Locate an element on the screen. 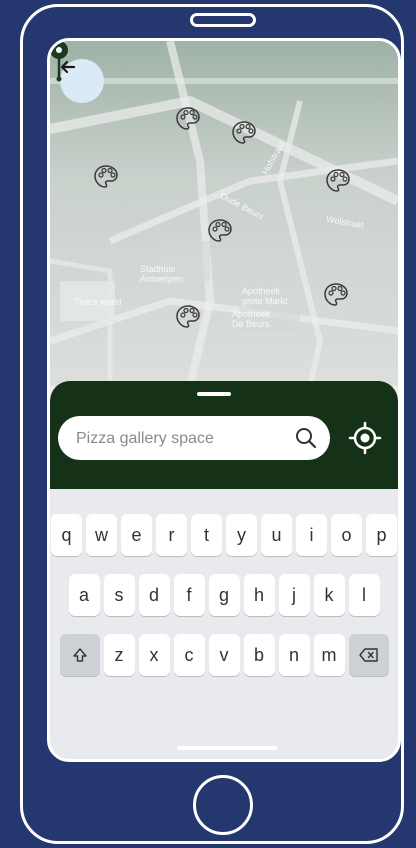 Image resolution: width=416 pixels, height=848 pixels. key-i: i is located at coordinates (311, 535).